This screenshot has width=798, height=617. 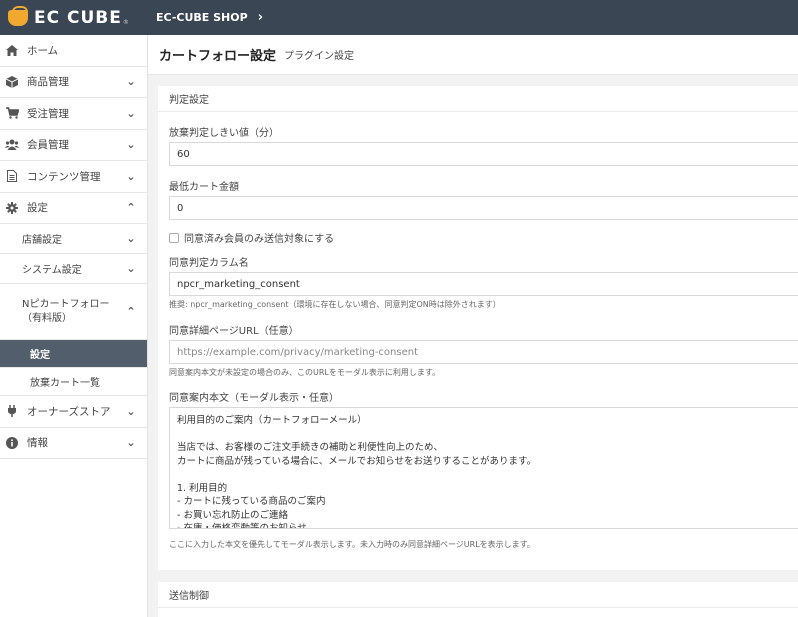 What do you see at coordinates (234, 331) in the screenshot?
I see `consent-url-label: 同意詳細ページURL（任意）` at bounding box center [234, 331].